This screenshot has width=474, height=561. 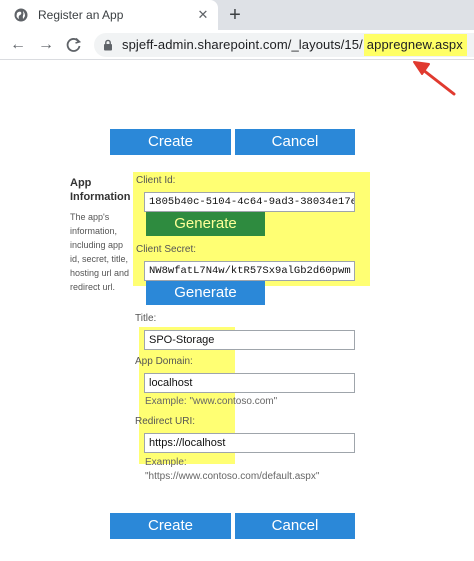 What do you see at coordinates (166, 462) in the screenshot?
I see `redirect-uri-example-label: Example:` at bounding box center [166, 462].